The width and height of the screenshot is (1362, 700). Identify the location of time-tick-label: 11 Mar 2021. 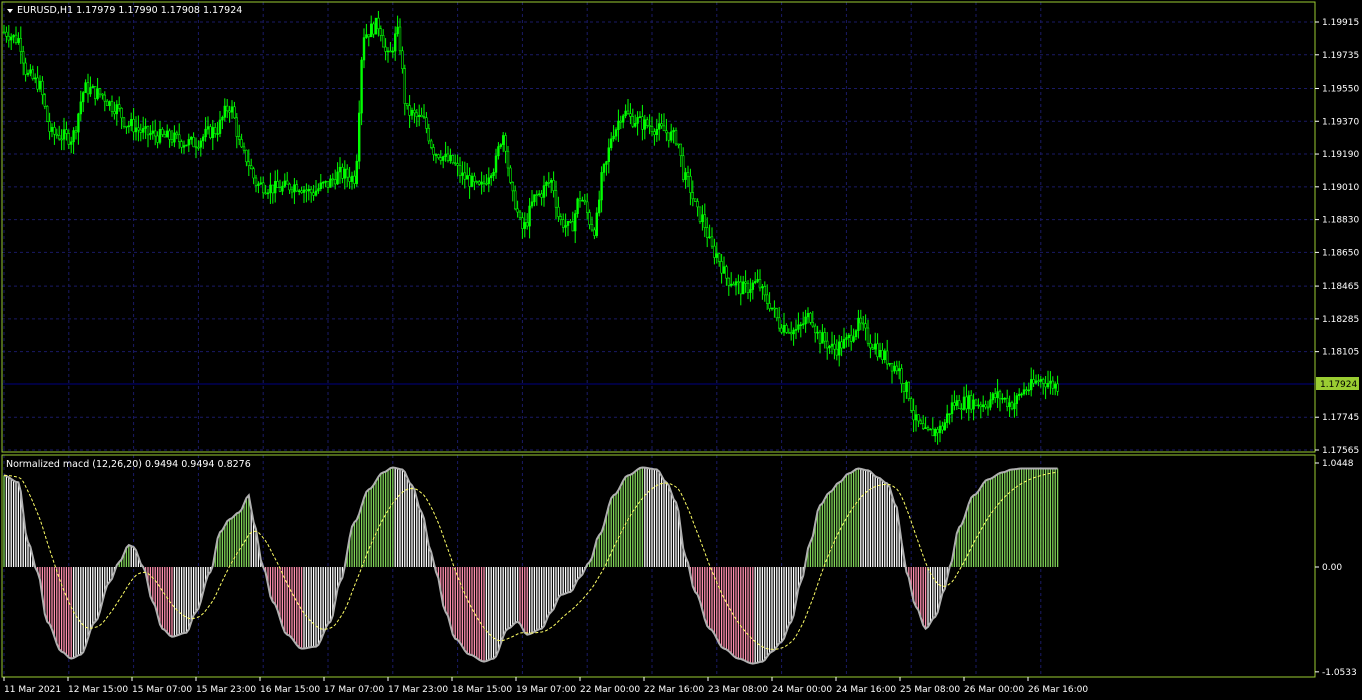
(32, 690).